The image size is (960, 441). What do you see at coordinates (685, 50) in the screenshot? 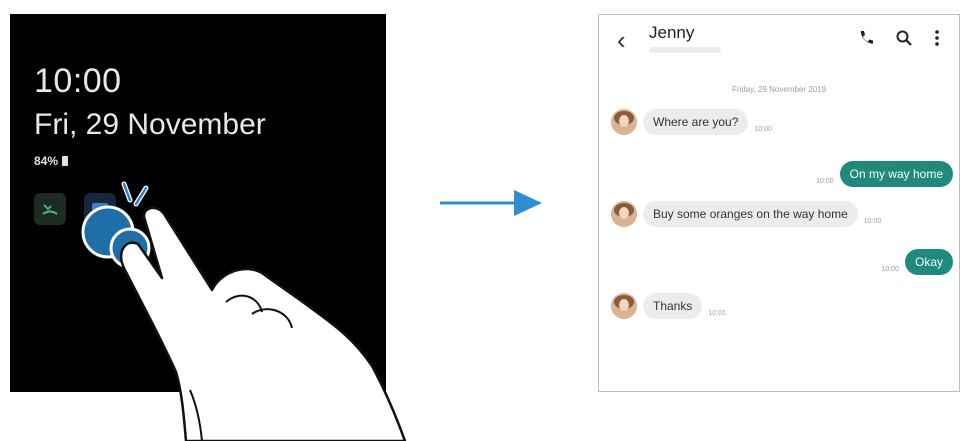
I see `contact-number-redacted` at bounding box center [685, 50].